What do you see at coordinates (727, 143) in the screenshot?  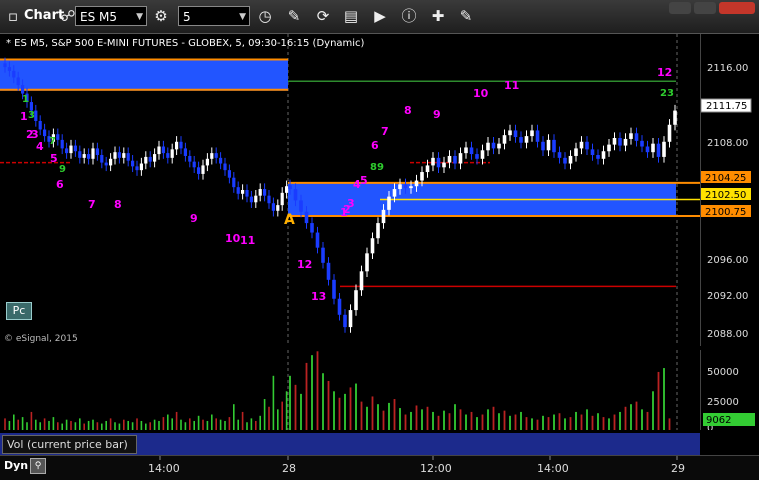 I see `price-tick: 2108.00` at bounding box center [727, 143].